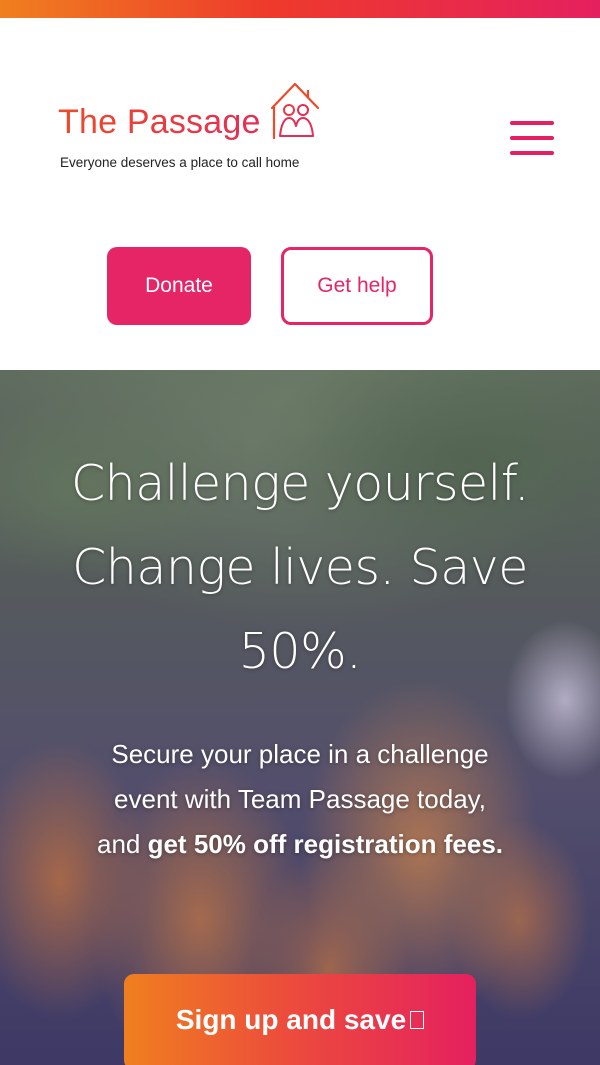 Image resolution: width=600 pixels, height=1065 pixels. Describe the element at coordinates (300, 9) in the screenshot. I see `brand-gradient-bar` at that location.